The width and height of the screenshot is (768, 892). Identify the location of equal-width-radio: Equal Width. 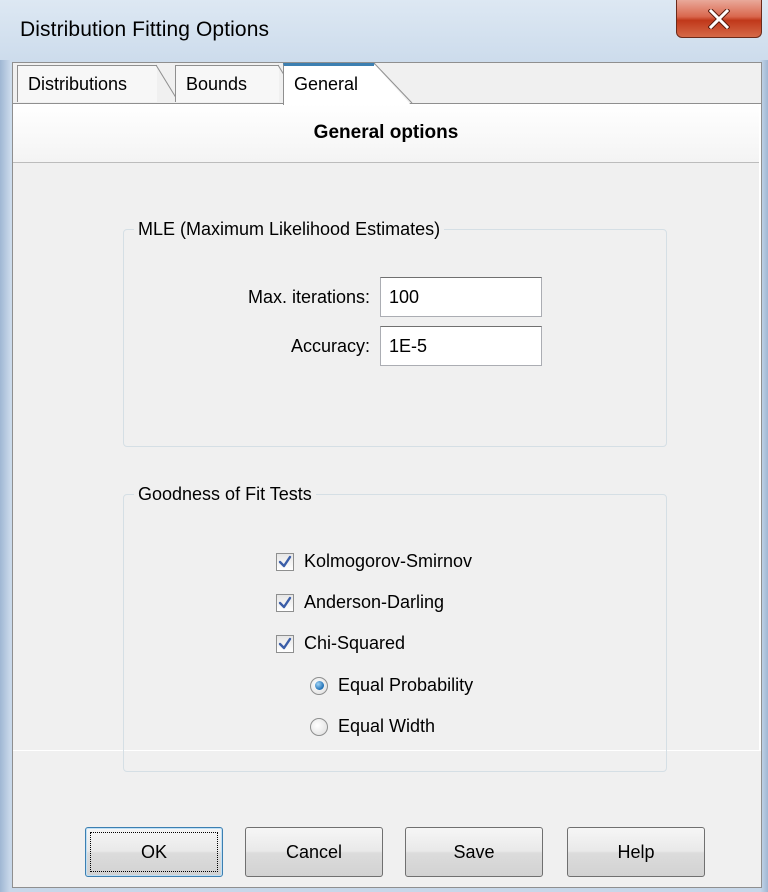
(372, 726).